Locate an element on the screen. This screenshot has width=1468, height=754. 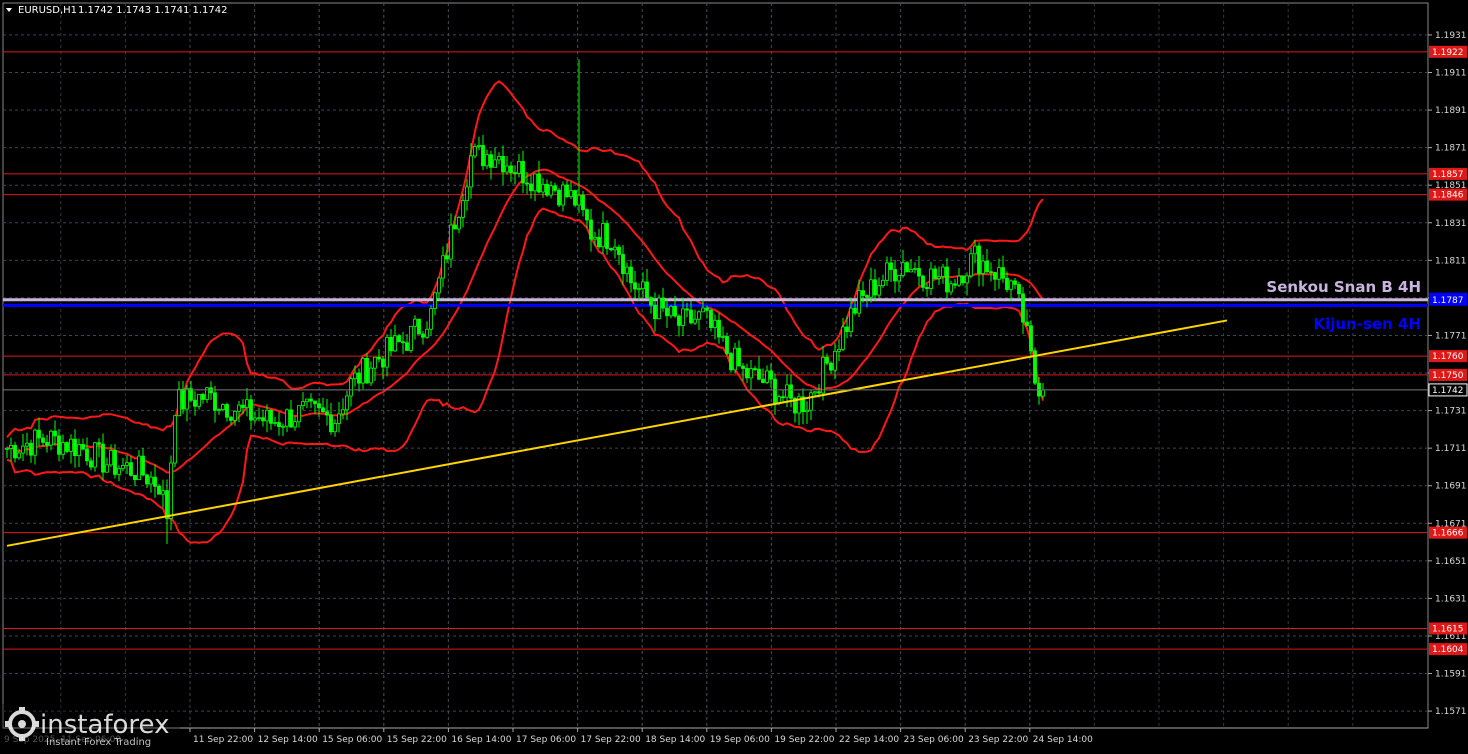
x-tick-label: 16 Sep 14:00 is located at coordinates (481, 740).